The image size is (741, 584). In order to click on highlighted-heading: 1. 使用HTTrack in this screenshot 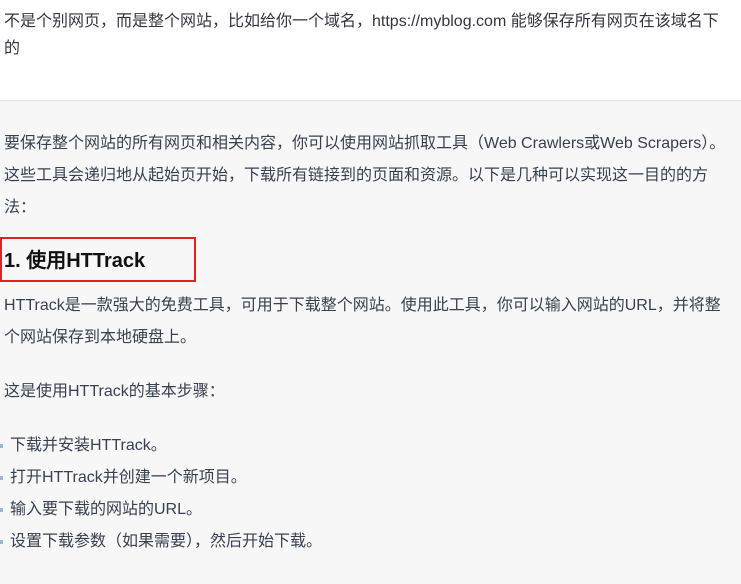, I will do `click(98, 259)`.